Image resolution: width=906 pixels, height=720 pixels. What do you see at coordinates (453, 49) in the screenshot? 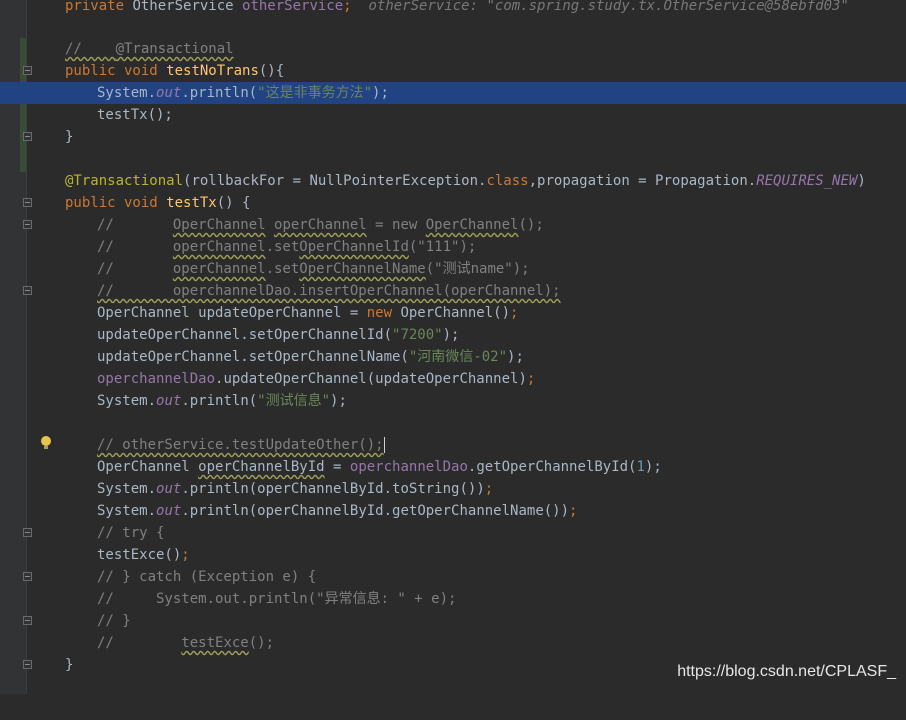
I see `code-line: // @Transactional` at bounding box center [453, 49].